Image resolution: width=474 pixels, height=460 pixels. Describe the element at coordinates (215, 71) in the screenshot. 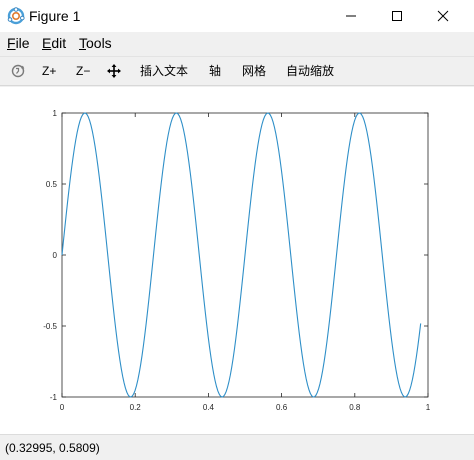

I see `axis-button: 轴` at that location.